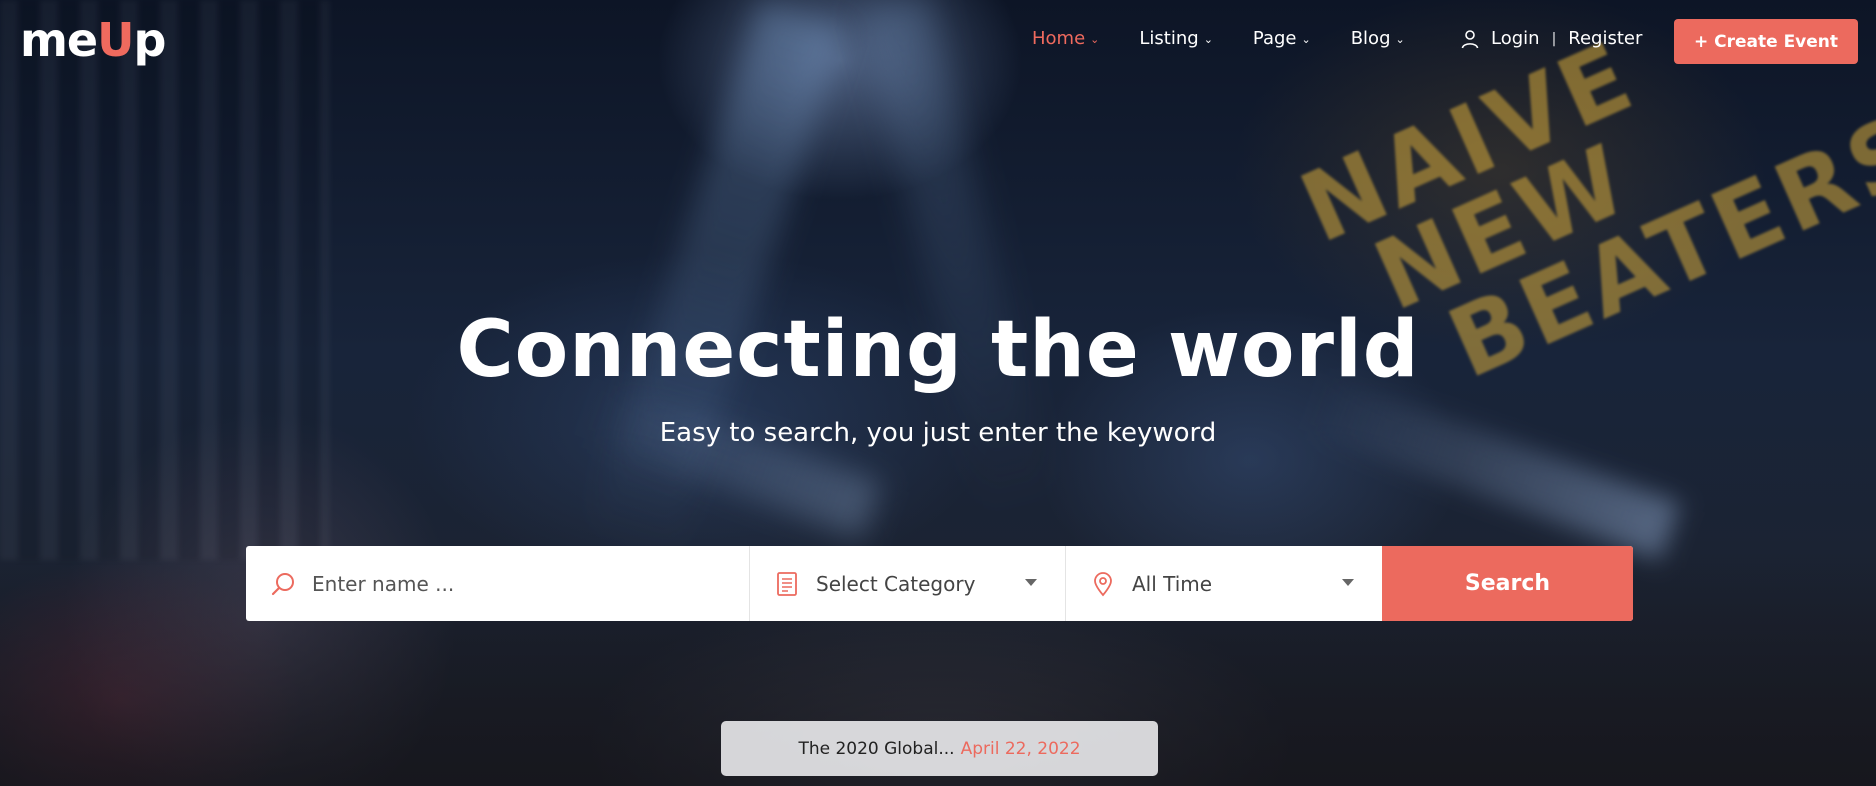 This screenshot has height=786, width=1876. What do you see at coordinates (1020, 748) in the screenshot?
I see `ticker-date: April 22, 2022` at bounding box center [1020, 748].